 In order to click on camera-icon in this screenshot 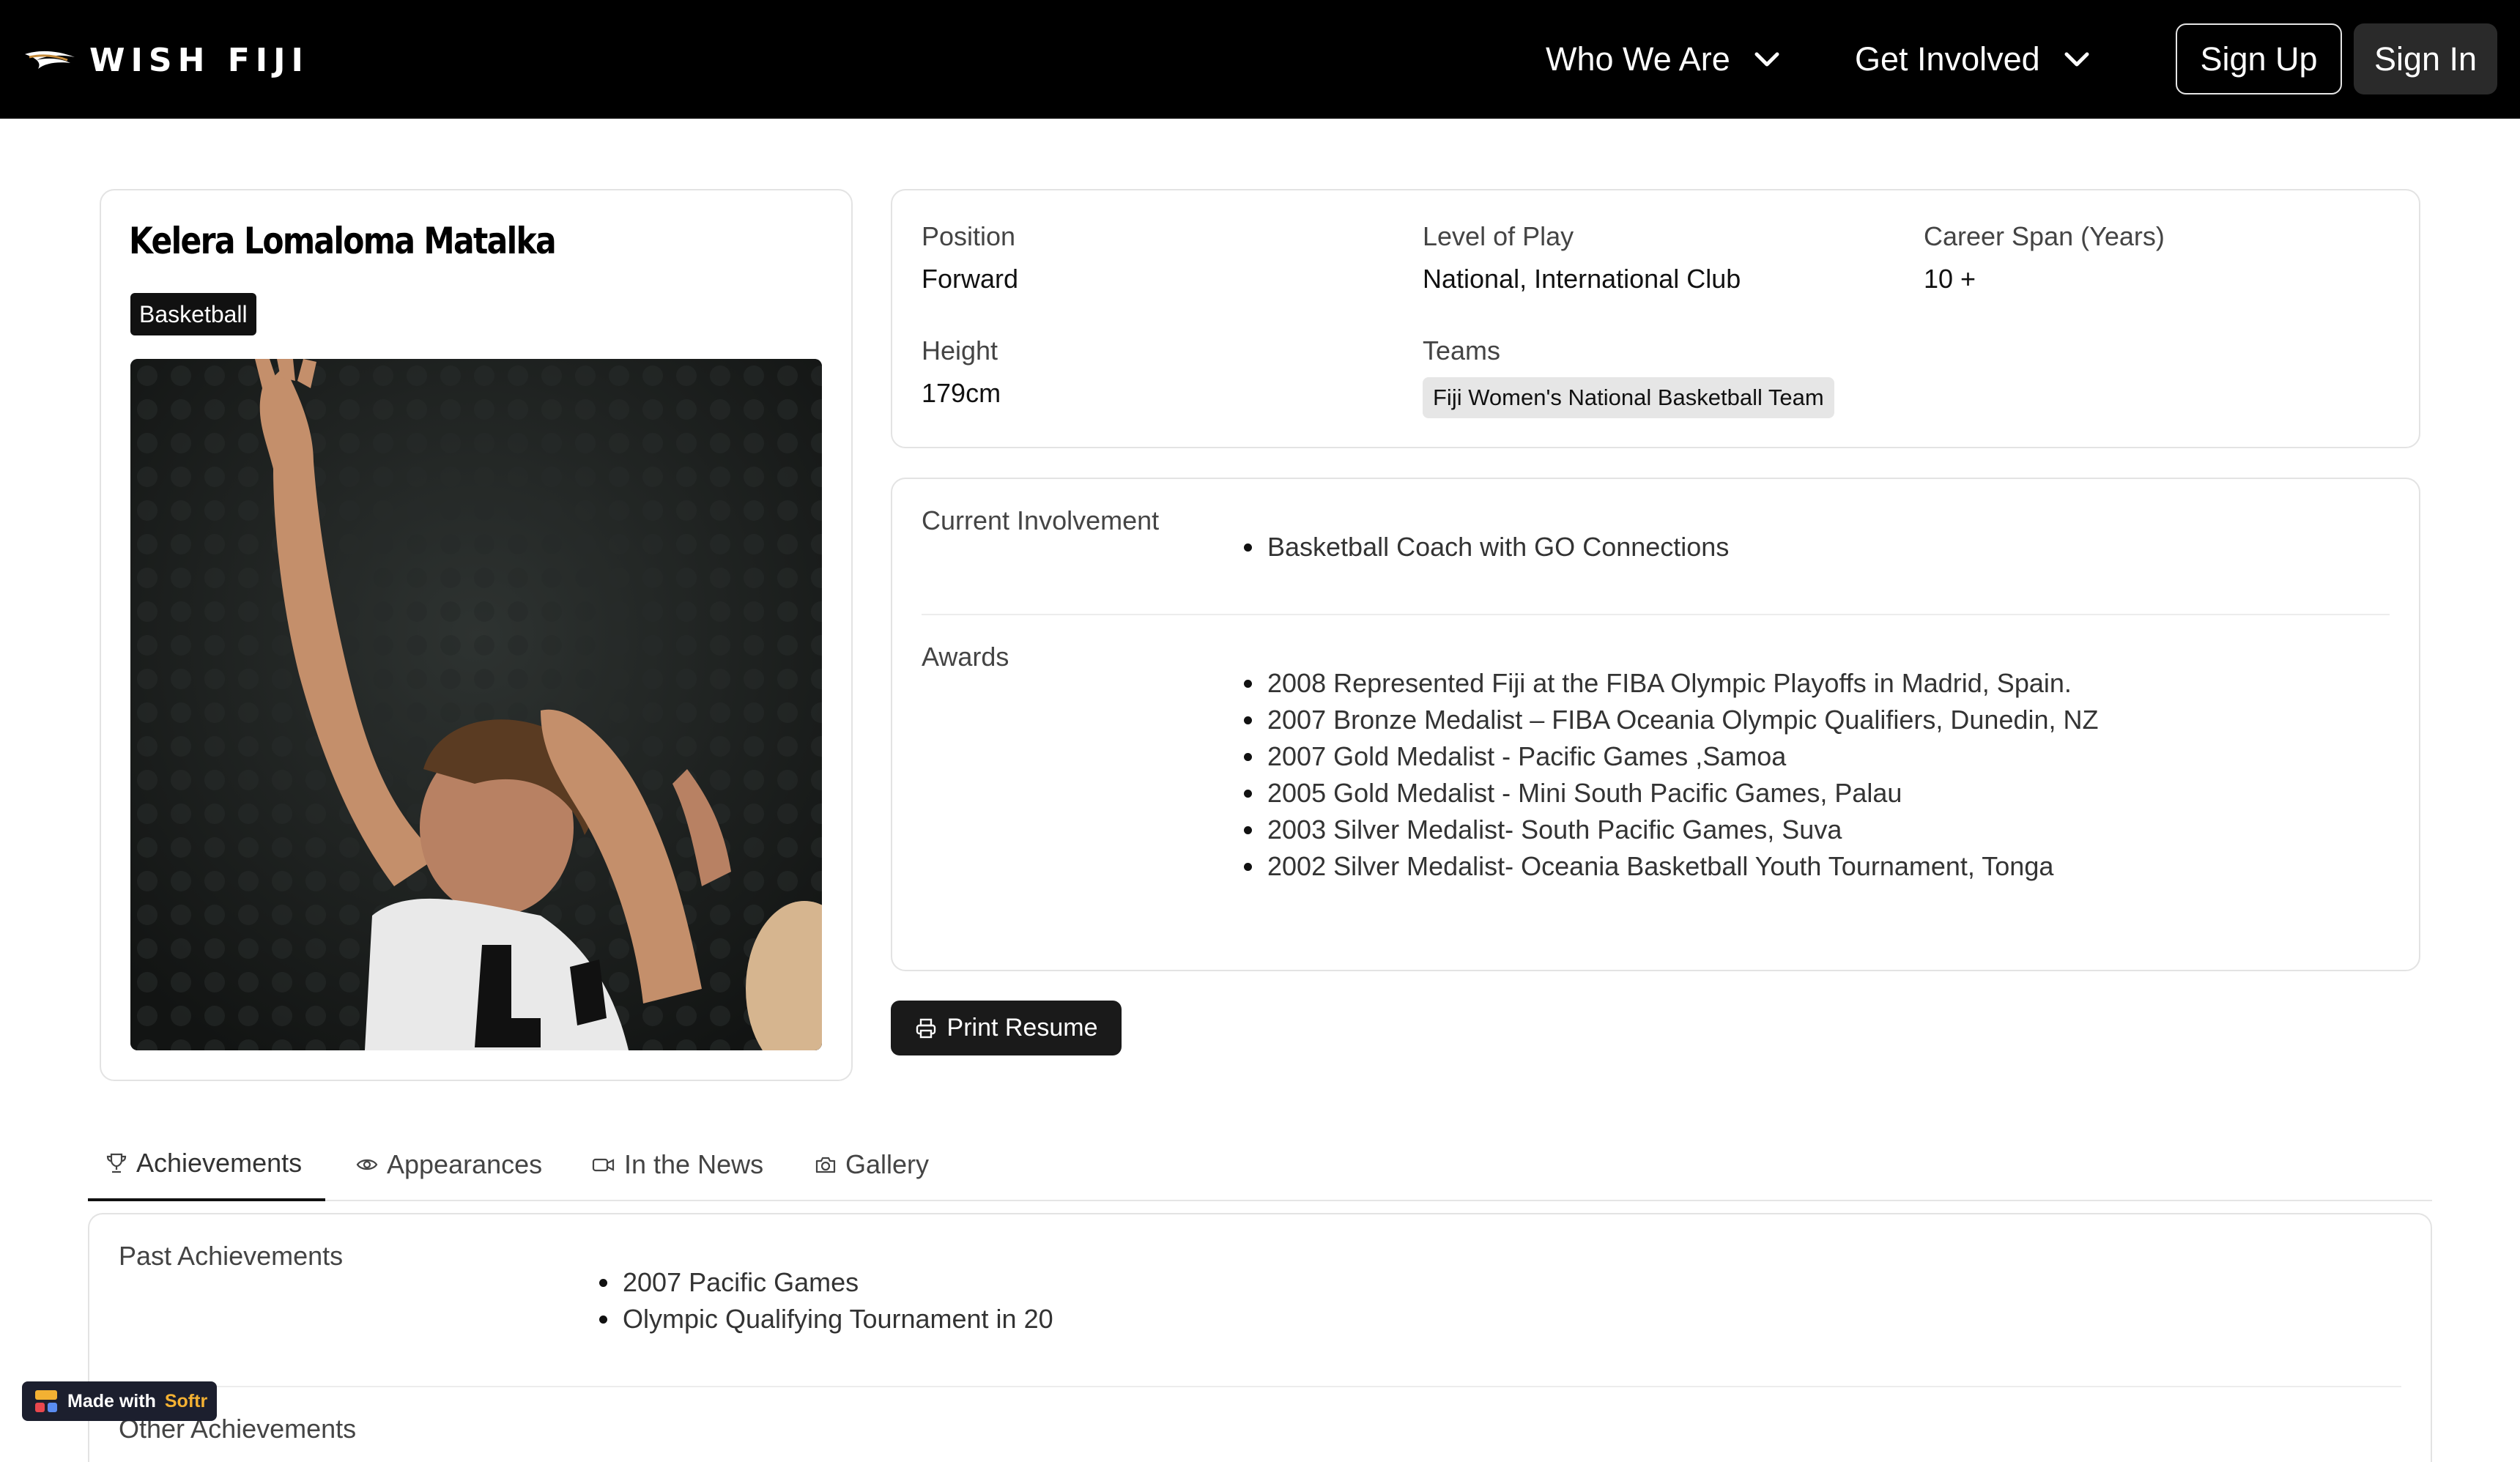, I will do `click(825, 1165)`.